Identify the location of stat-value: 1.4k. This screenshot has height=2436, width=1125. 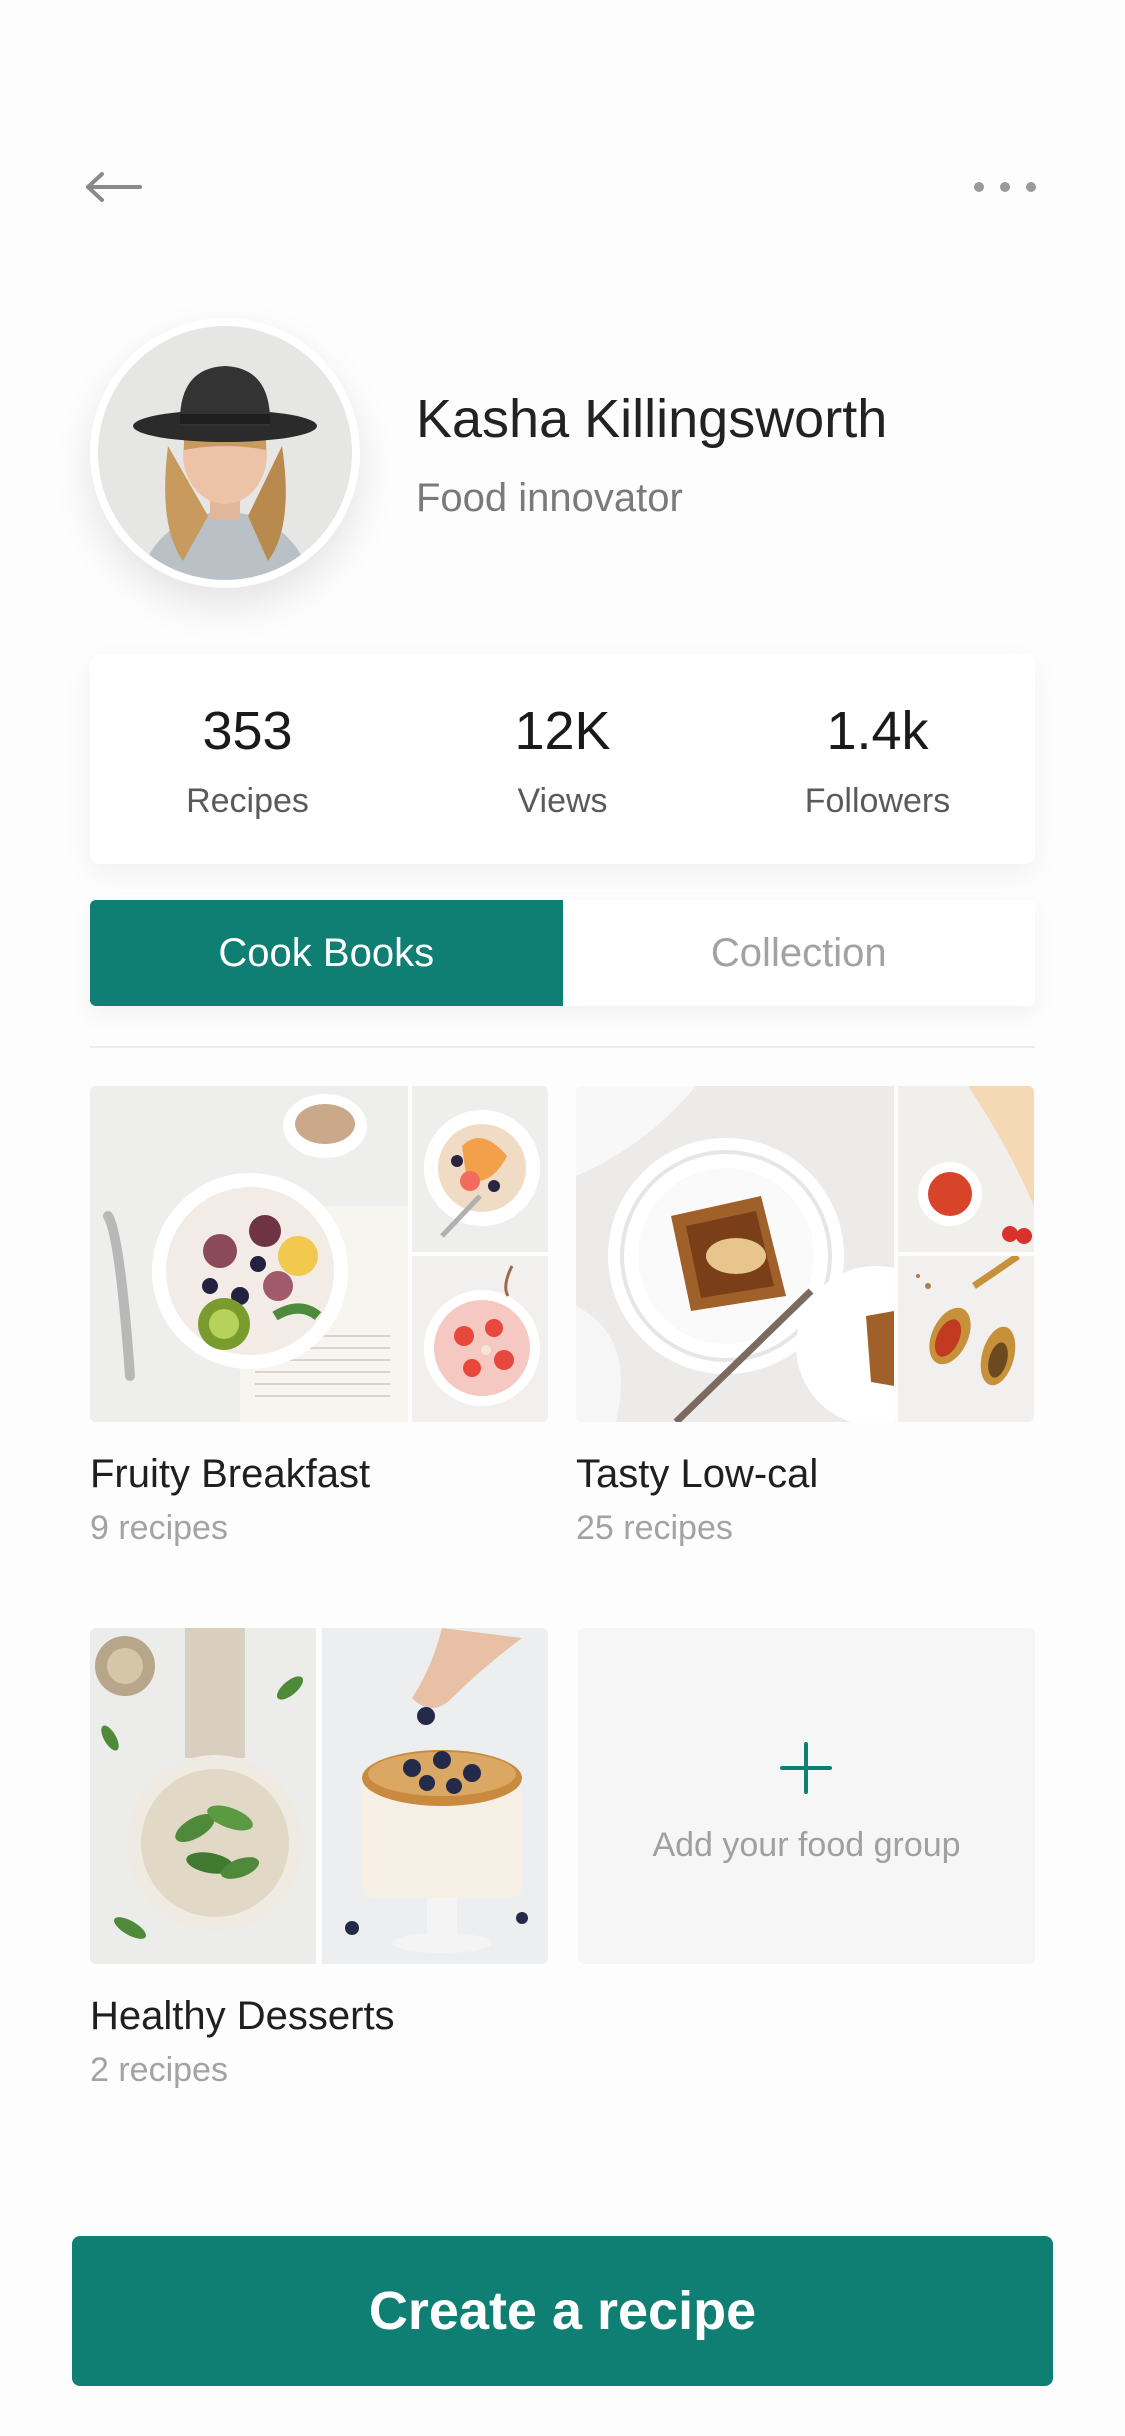
(877, 731).